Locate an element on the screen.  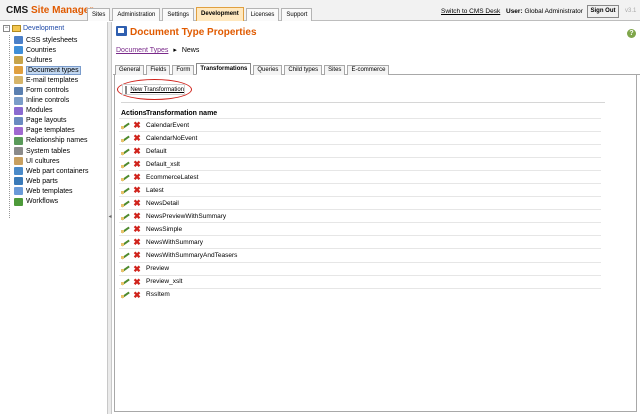
tree-item-workflows: Workflows is located at coordinates (51, 202).